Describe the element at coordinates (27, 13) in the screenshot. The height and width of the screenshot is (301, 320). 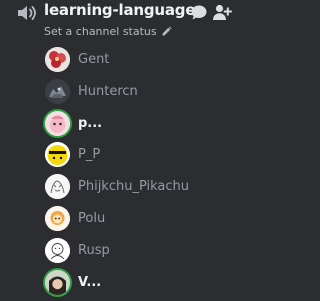
I see `speaker-icon` at that location.